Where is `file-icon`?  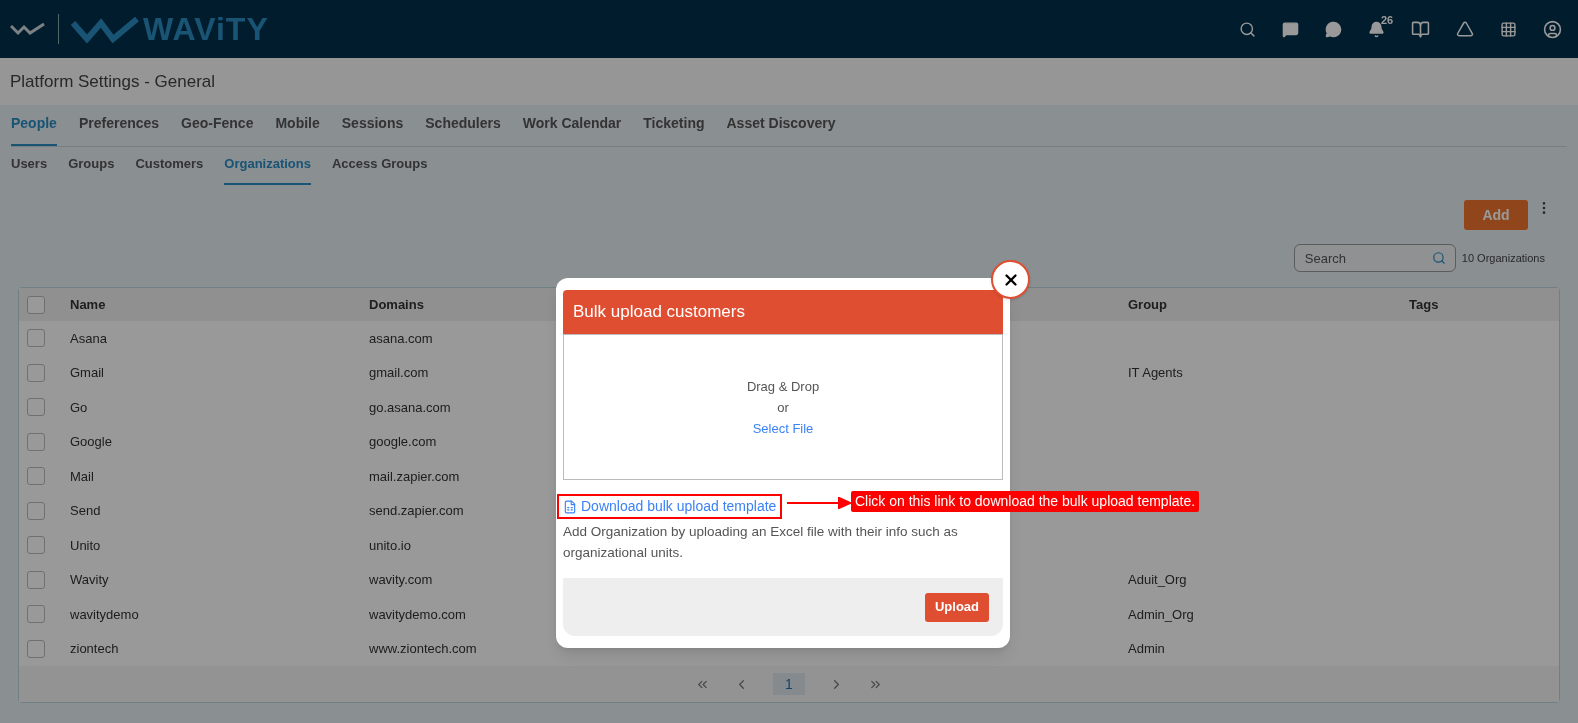 file-icon is located at coordinates (570, 506).